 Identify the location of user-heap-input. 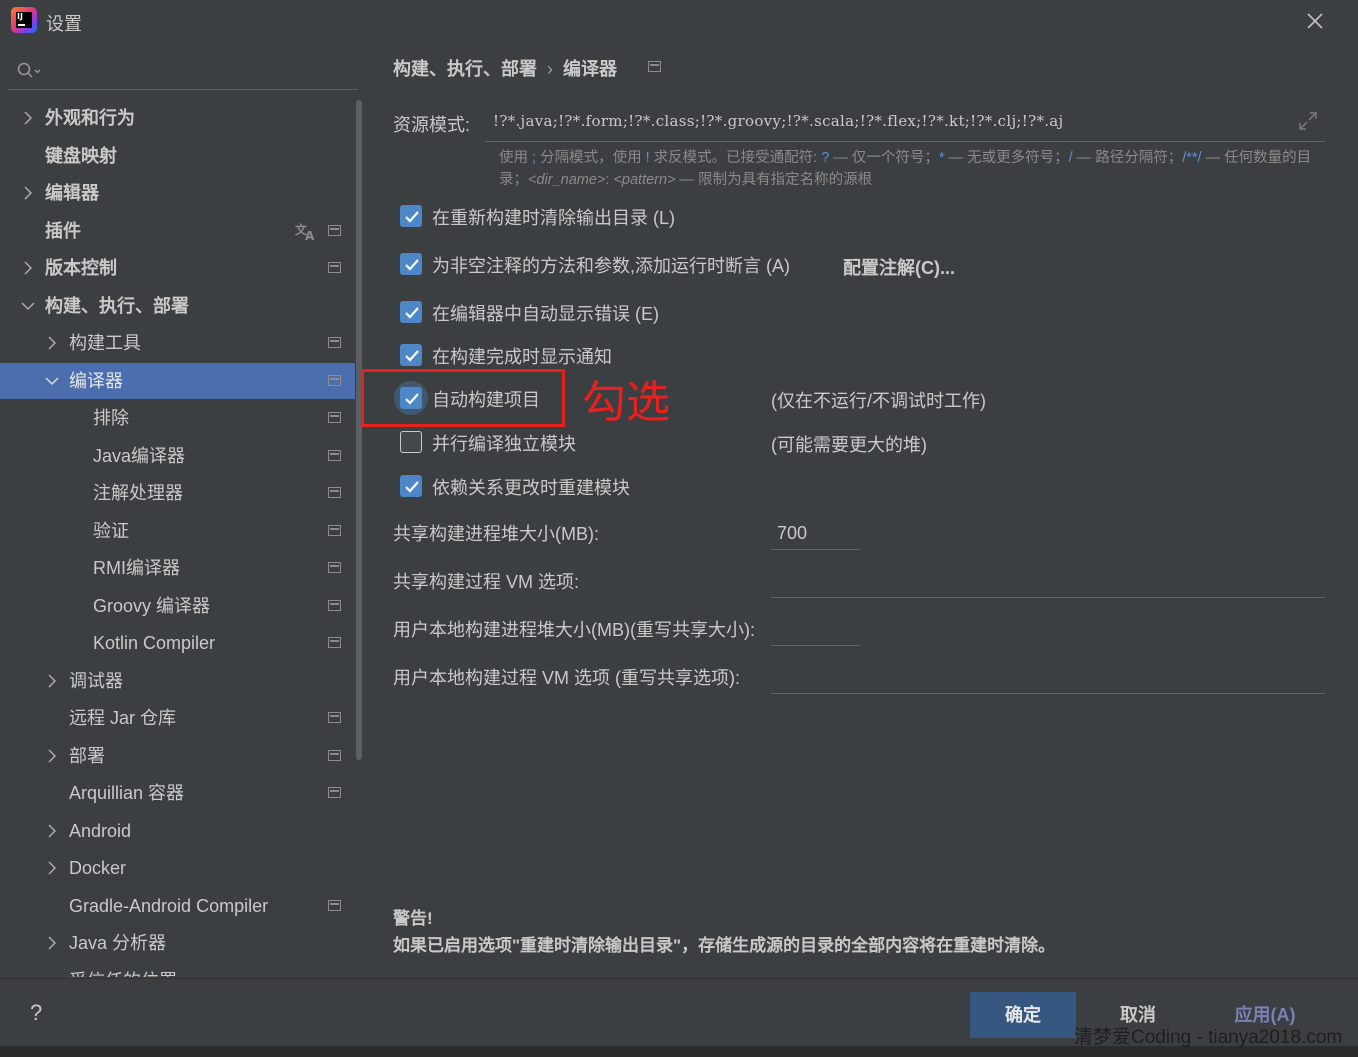
(817, 629).